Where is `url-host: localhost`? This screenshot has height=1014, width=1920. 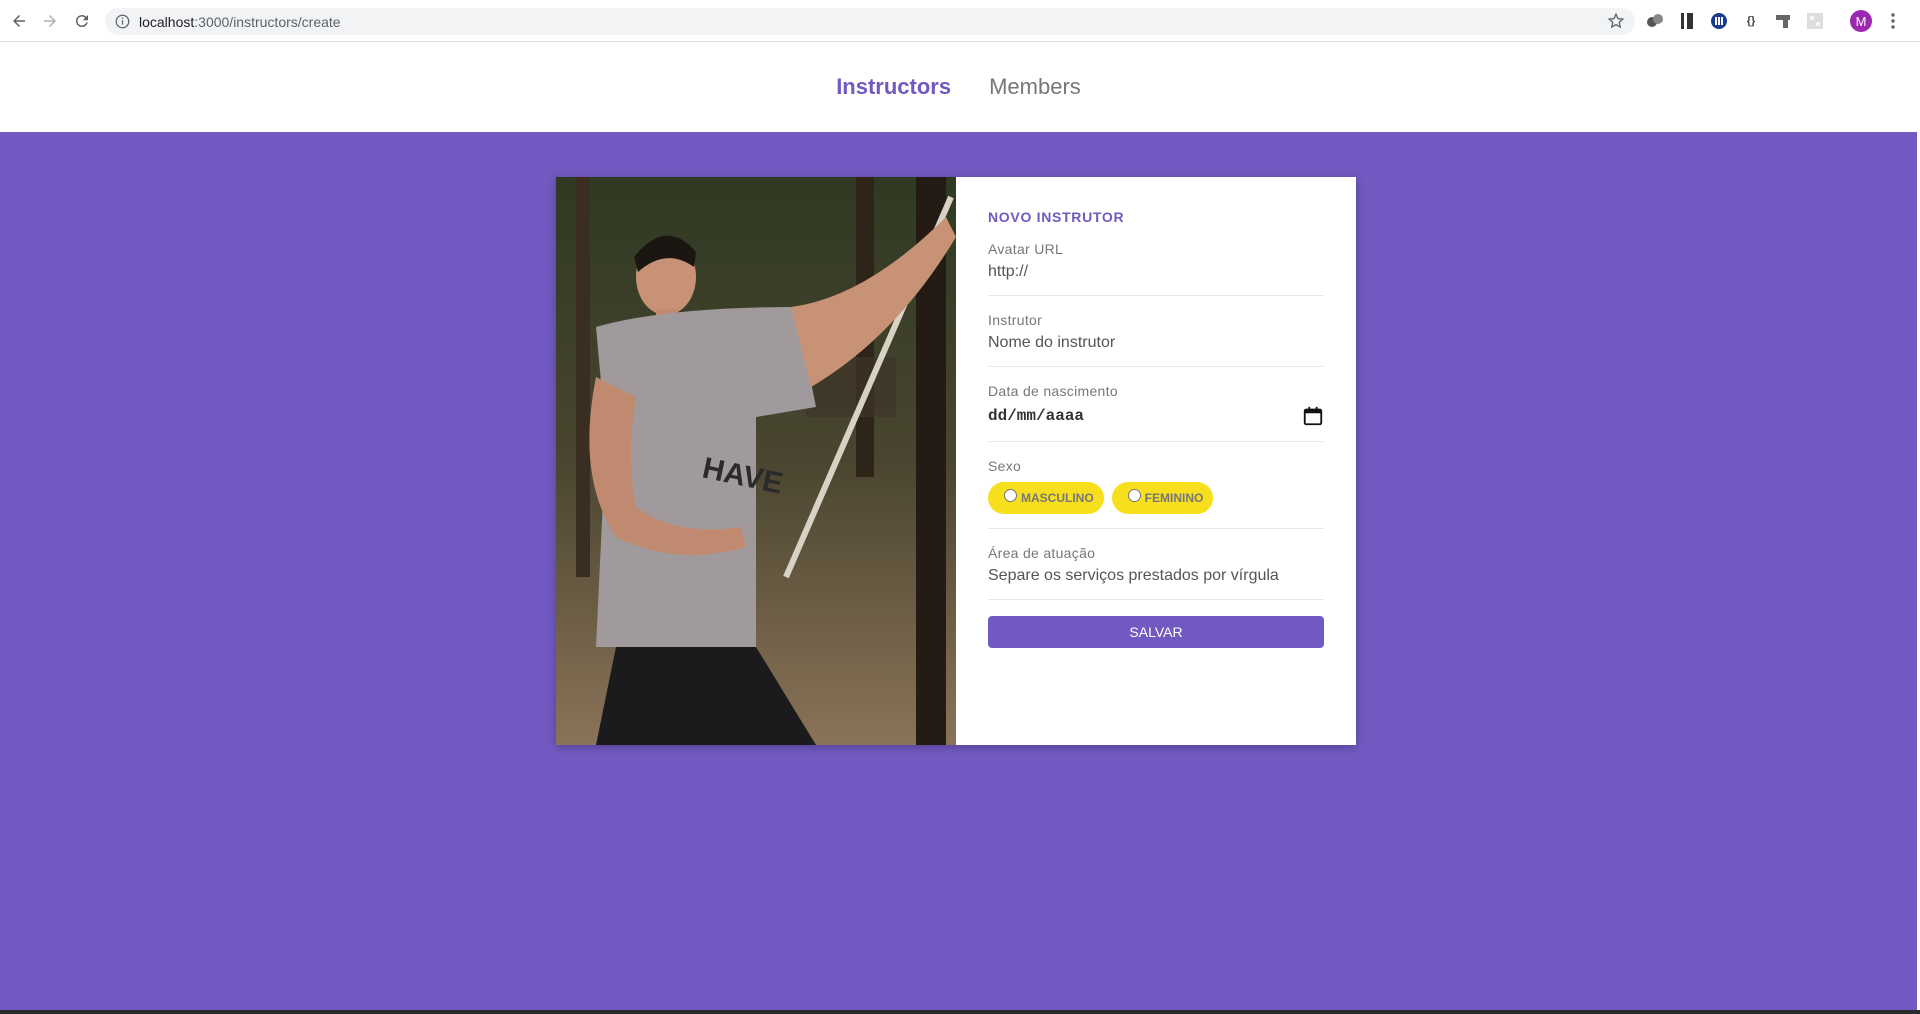 url-host: localhost is located at coordinates (167, 22).